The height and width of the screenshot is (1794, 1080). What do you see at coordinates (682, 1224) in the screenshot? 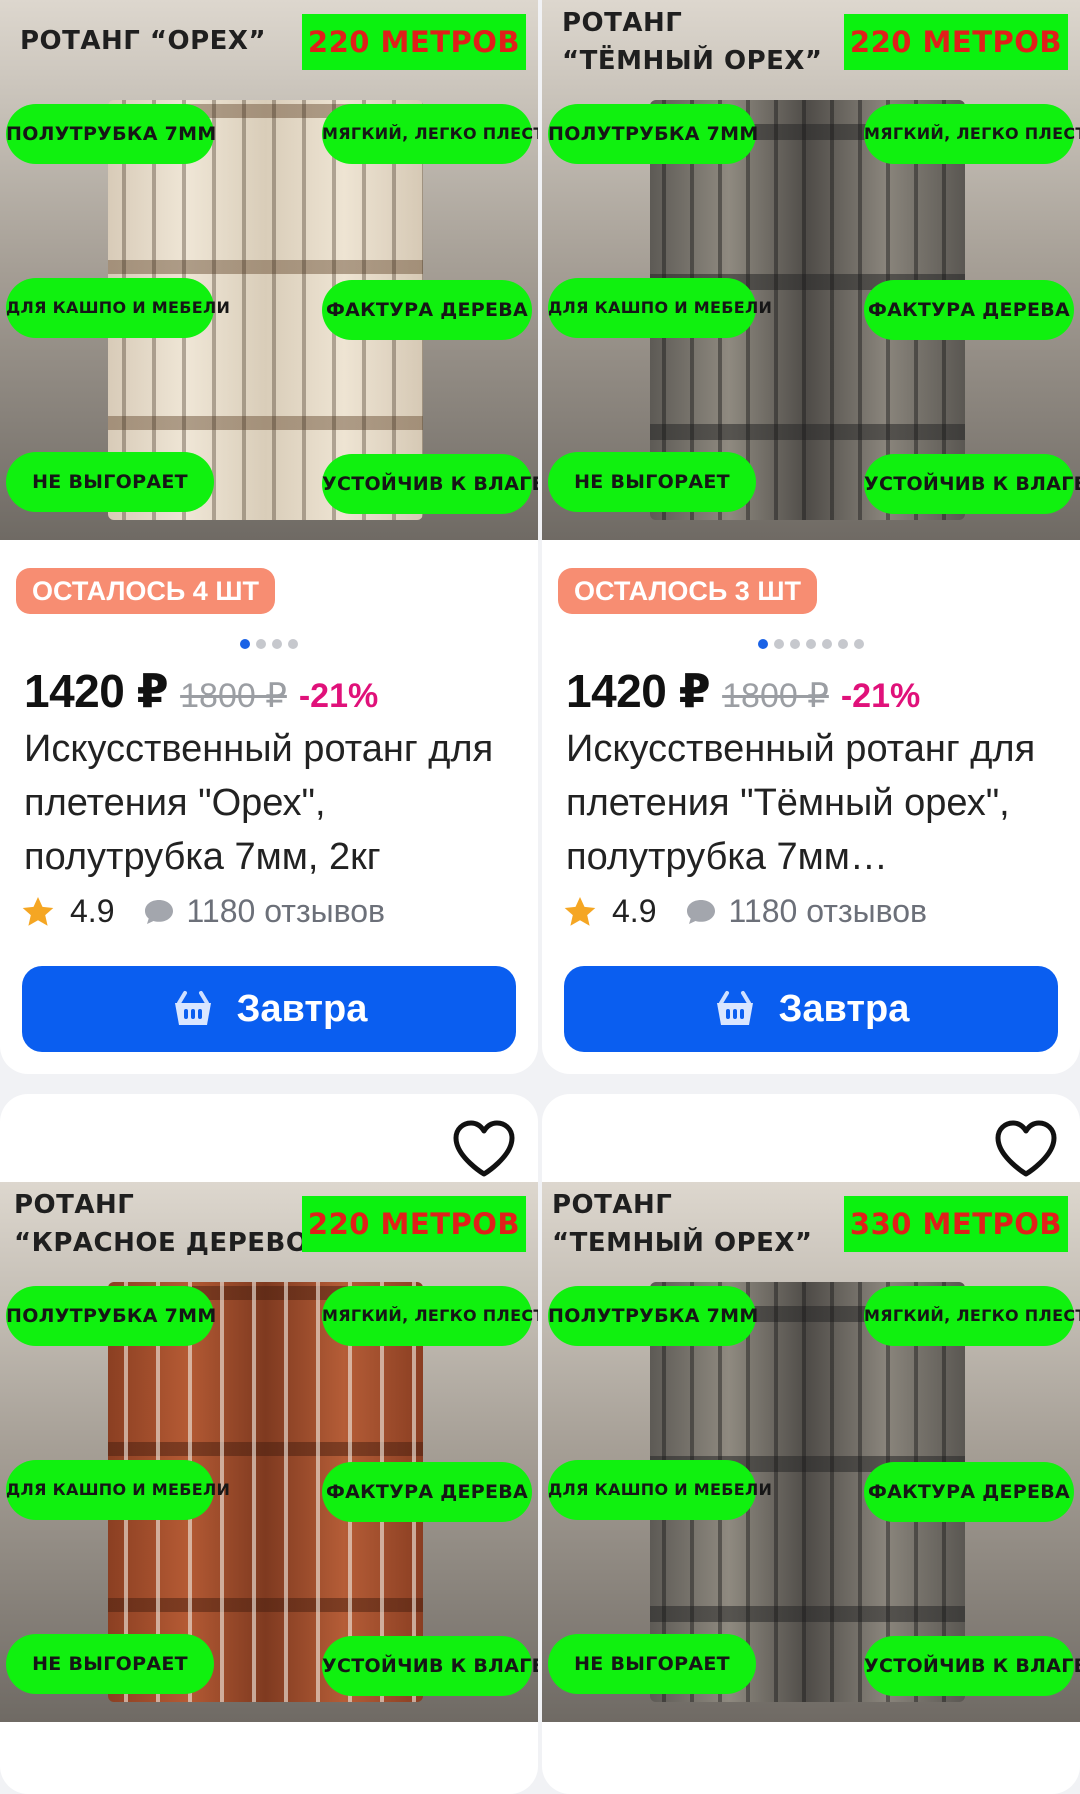
I see `photo-title: РОТАНГ “ТЕМНЫЙ ОРЕХ”` at bounding box center [682, 1224].